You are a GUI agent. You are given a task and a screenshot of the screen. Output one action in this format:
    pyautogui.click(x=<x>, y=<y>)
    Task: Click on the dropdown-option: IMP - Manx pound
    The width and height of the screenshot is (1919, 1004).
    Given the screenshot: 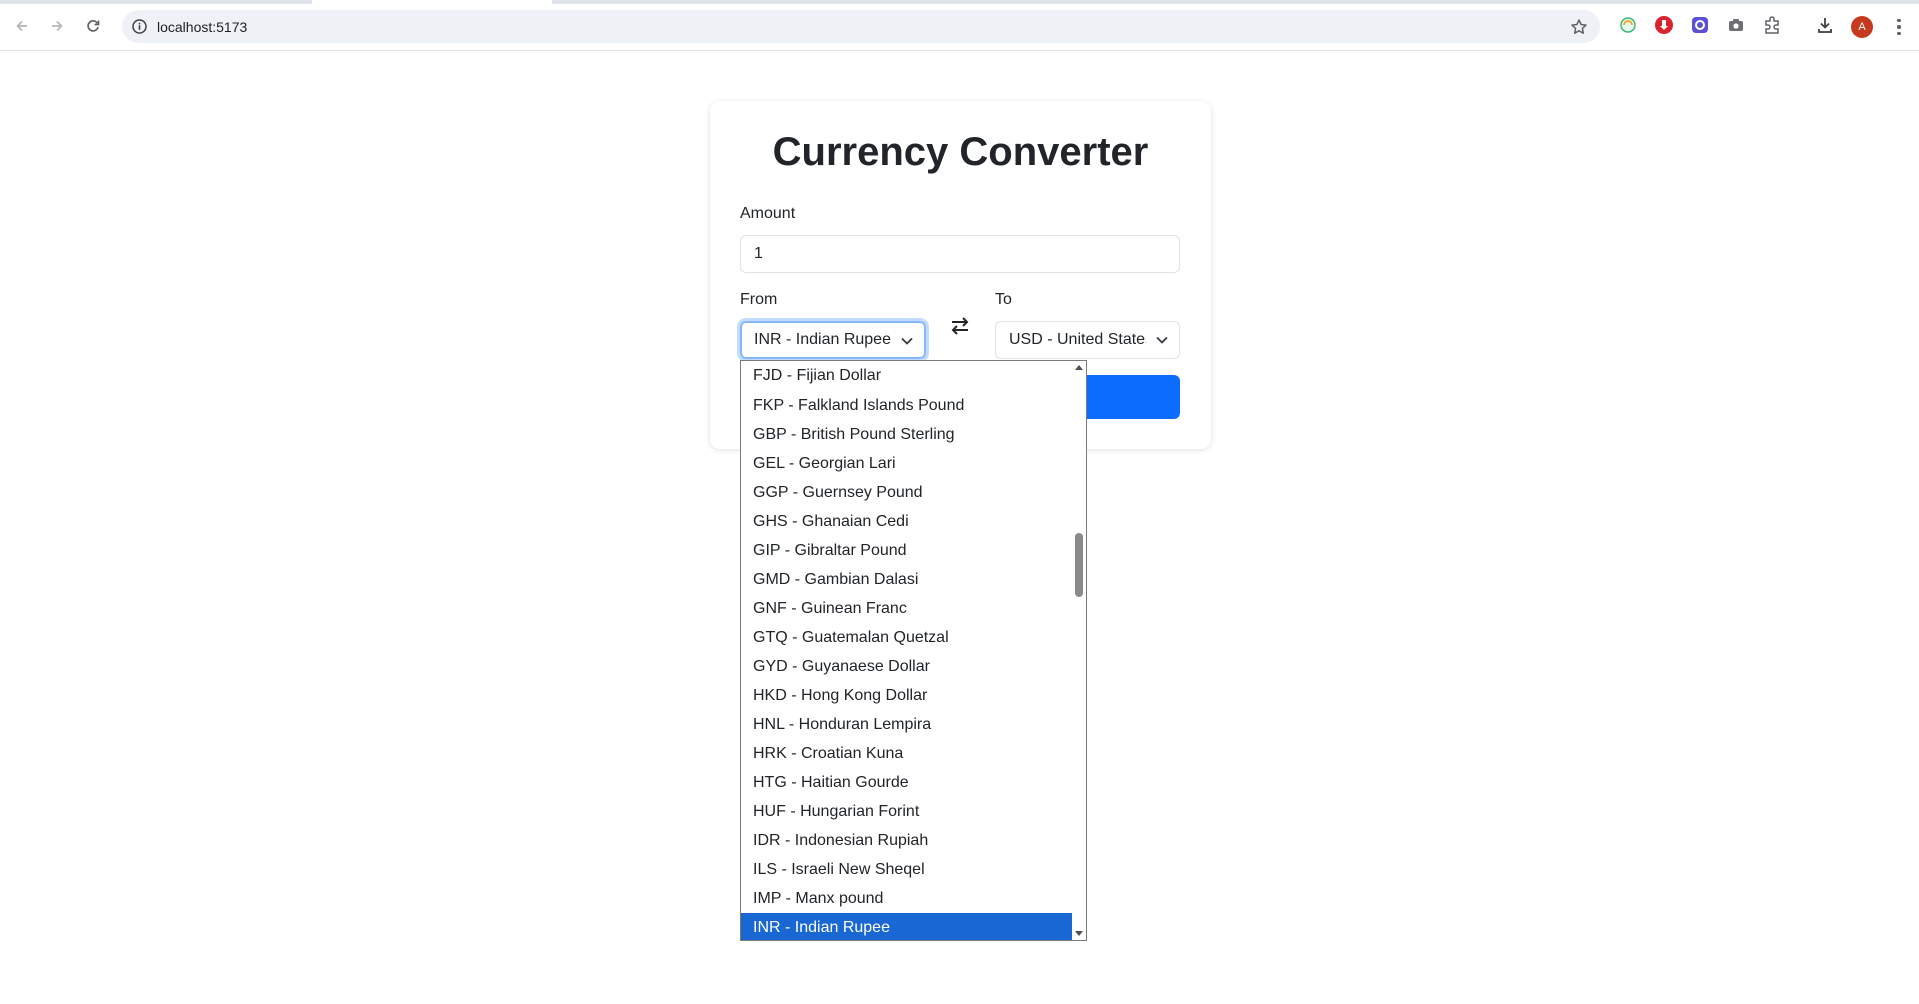 What is the action you would take?
    pyautogui.click(x=913, y=898)
    